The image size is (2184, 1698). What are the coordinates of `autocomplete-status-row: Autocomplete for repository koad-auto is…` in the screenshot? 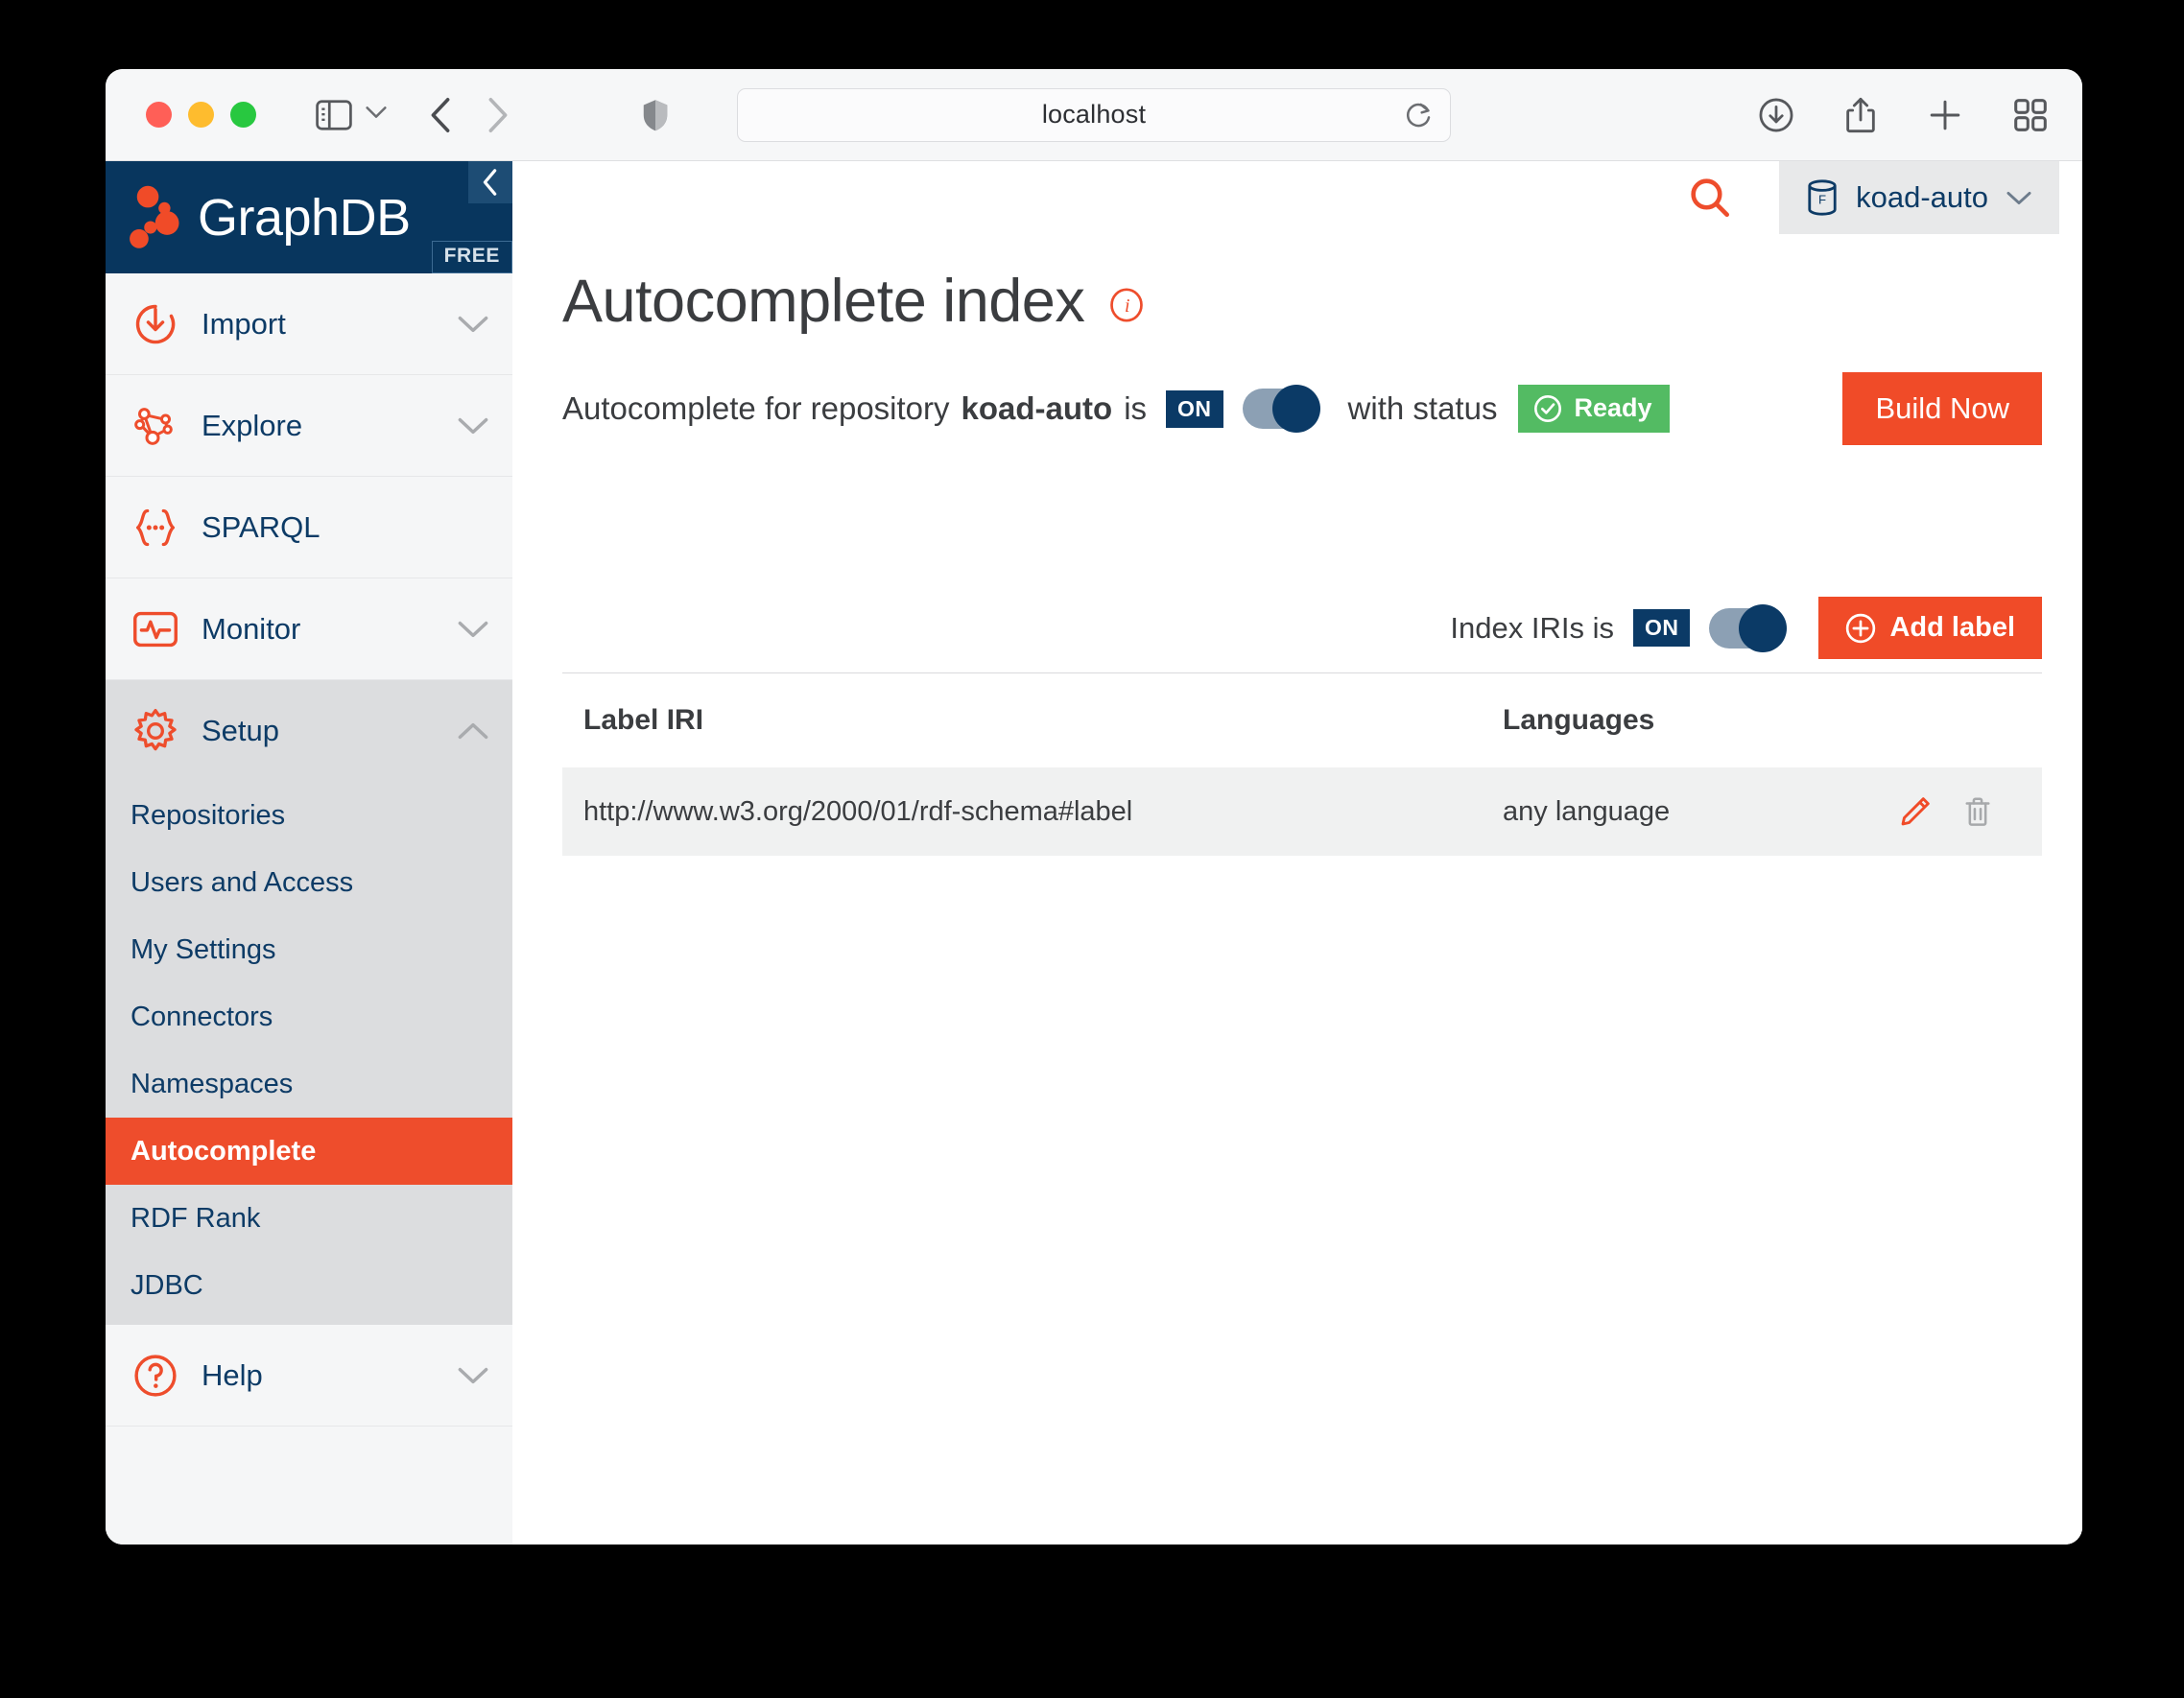 It's located at (1302, 409).